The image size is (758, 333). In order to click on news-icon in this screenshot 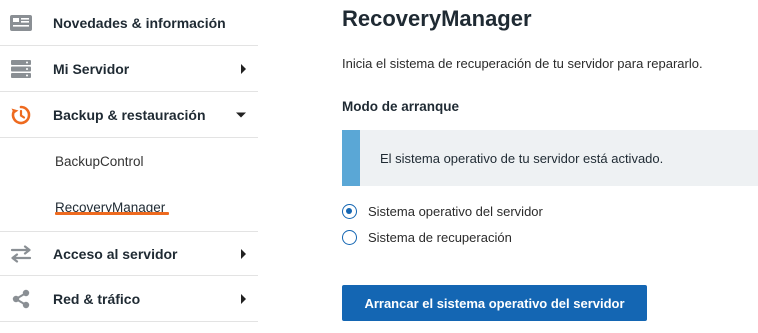, I will do `click(21, 23)`.